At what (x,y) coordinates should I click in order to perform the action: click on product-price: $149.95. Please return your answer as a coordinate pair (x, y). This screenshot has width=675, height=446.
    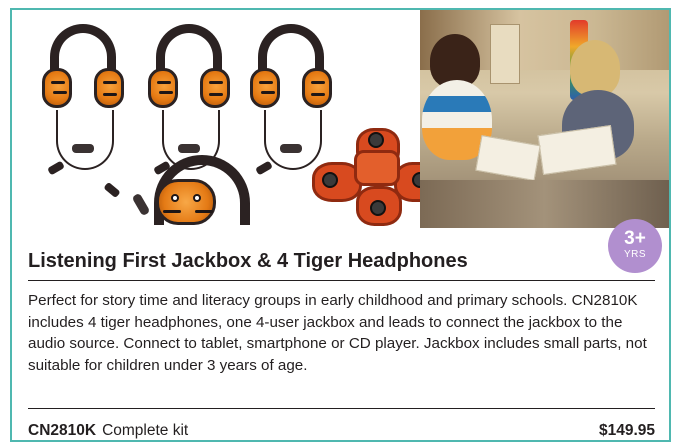
    Looking at the image, I should click on (626, 430).